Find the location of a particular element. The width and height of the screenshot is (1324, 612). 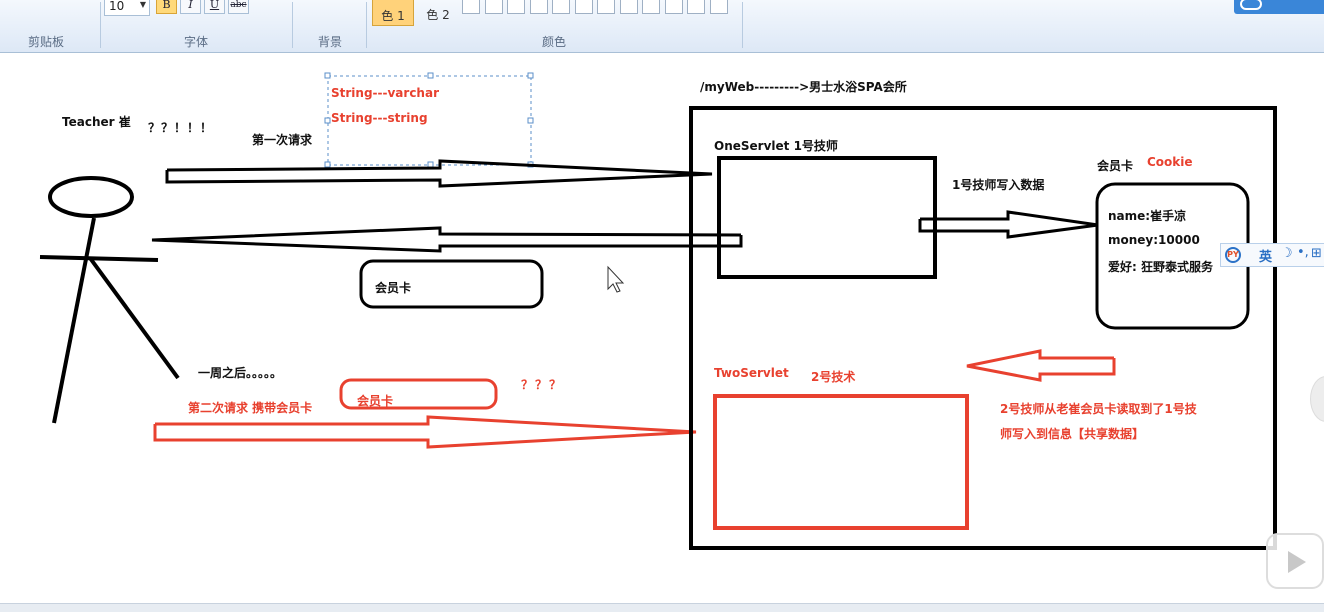

ime-fullwidth-icon: ☽ is located at coordinates (1287, 253).